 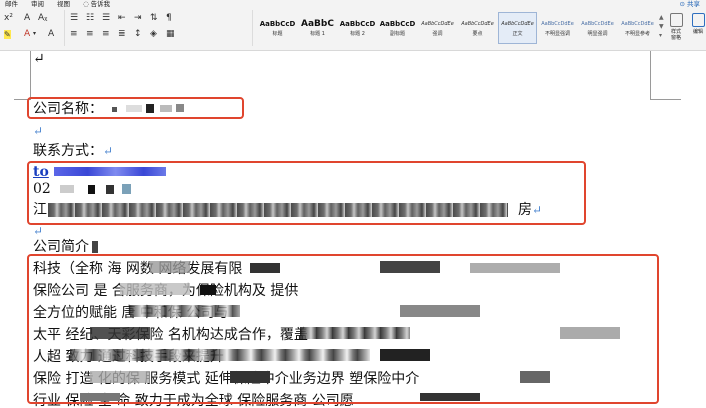 I want to click on highlight-box-company, so click(x=135, y=108).